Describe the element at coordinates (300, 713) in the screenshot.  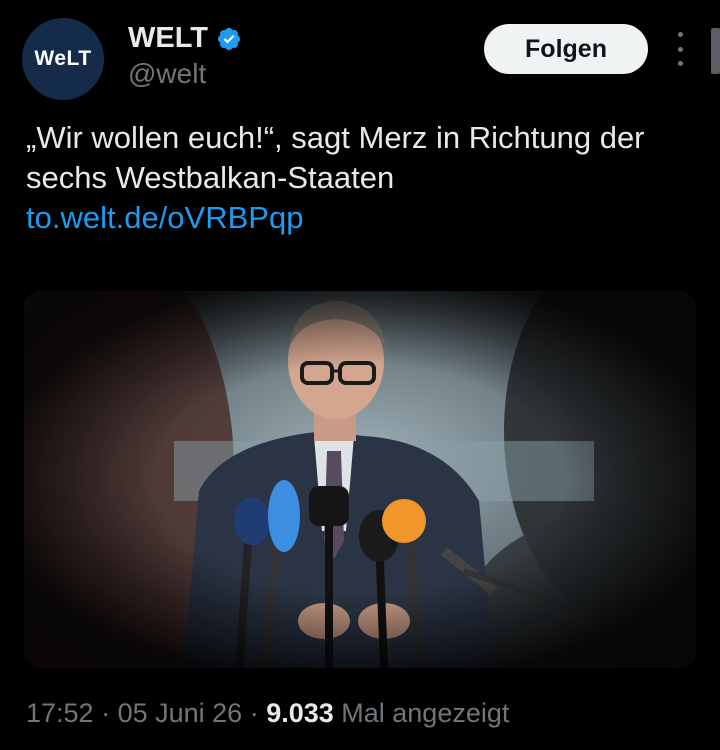
I see `views-count: 9.033` at that location.